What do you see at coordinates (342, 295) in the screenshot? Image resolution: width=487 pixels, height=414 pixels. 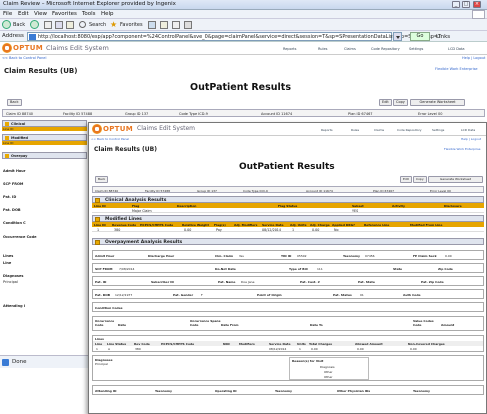 I see `pat-status-label: Pat. Status` at bounding box center [342, 295].